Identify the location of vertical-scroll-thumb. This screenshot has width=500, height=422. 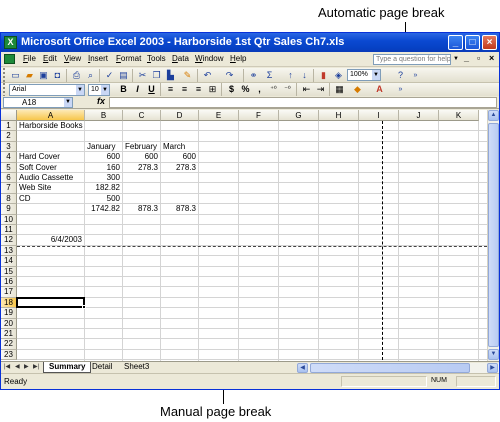
(493, 235).